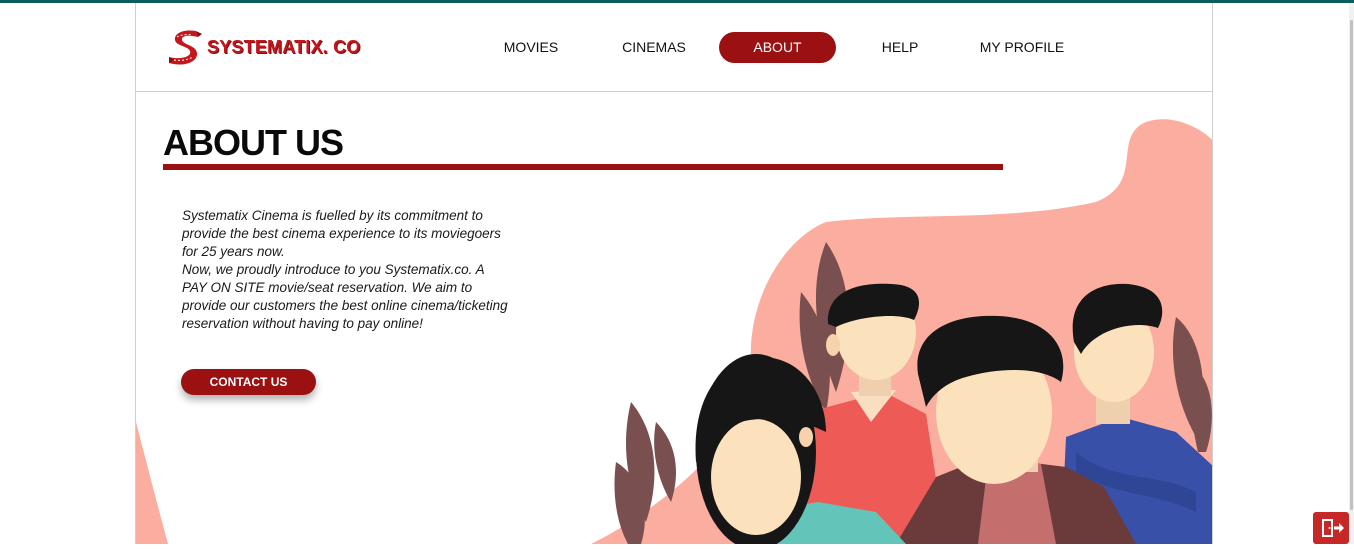  What do you see at coordinates (531, 47) in the screenshot?
I see `nav-item-movies: MOVIES` at bounding box center [531, 47].